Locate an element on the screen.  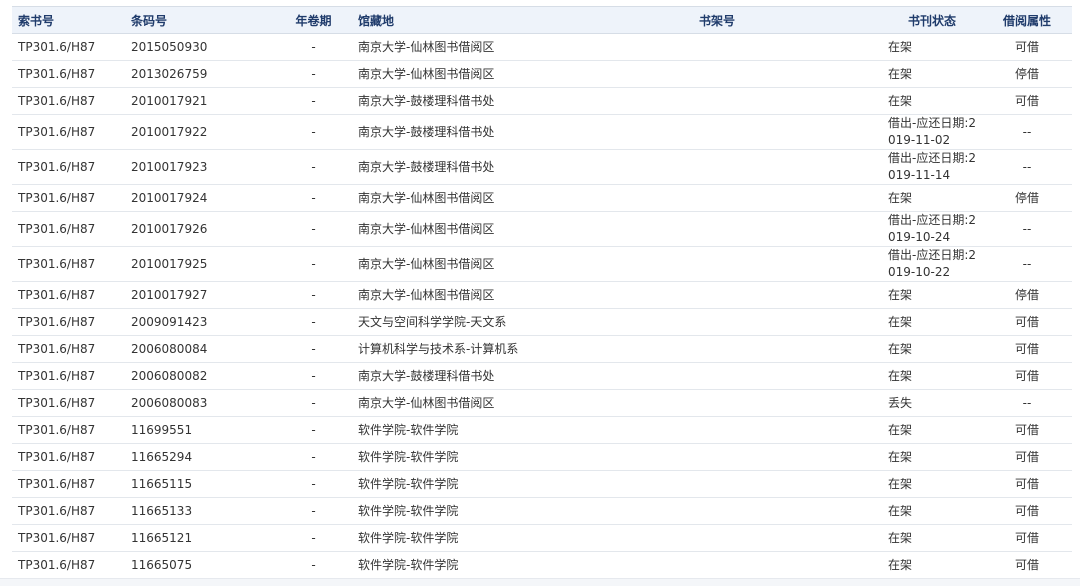
table-row: TP301.6/H87 11665133- 软件学院-软件学院 在架 可借 is located at coordinates (542, 511).